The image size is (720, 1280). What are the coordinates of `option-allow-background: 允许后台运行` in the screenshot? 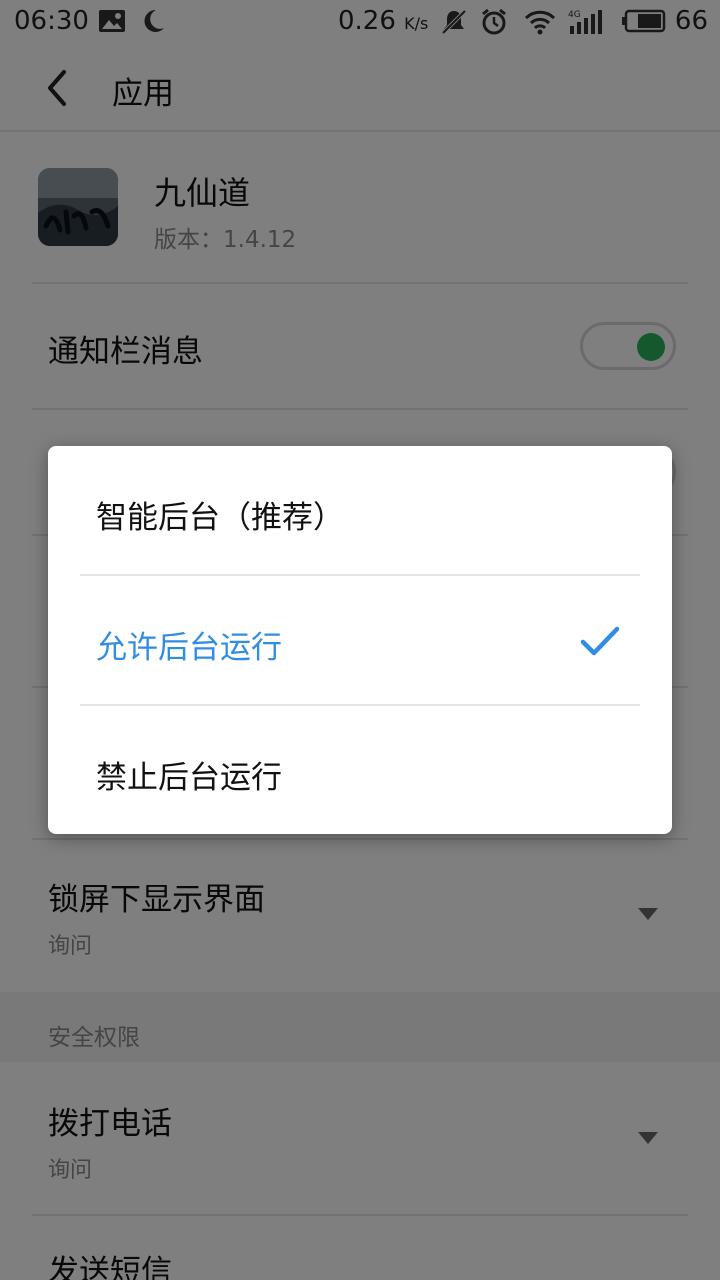 It's located at (360, 640).